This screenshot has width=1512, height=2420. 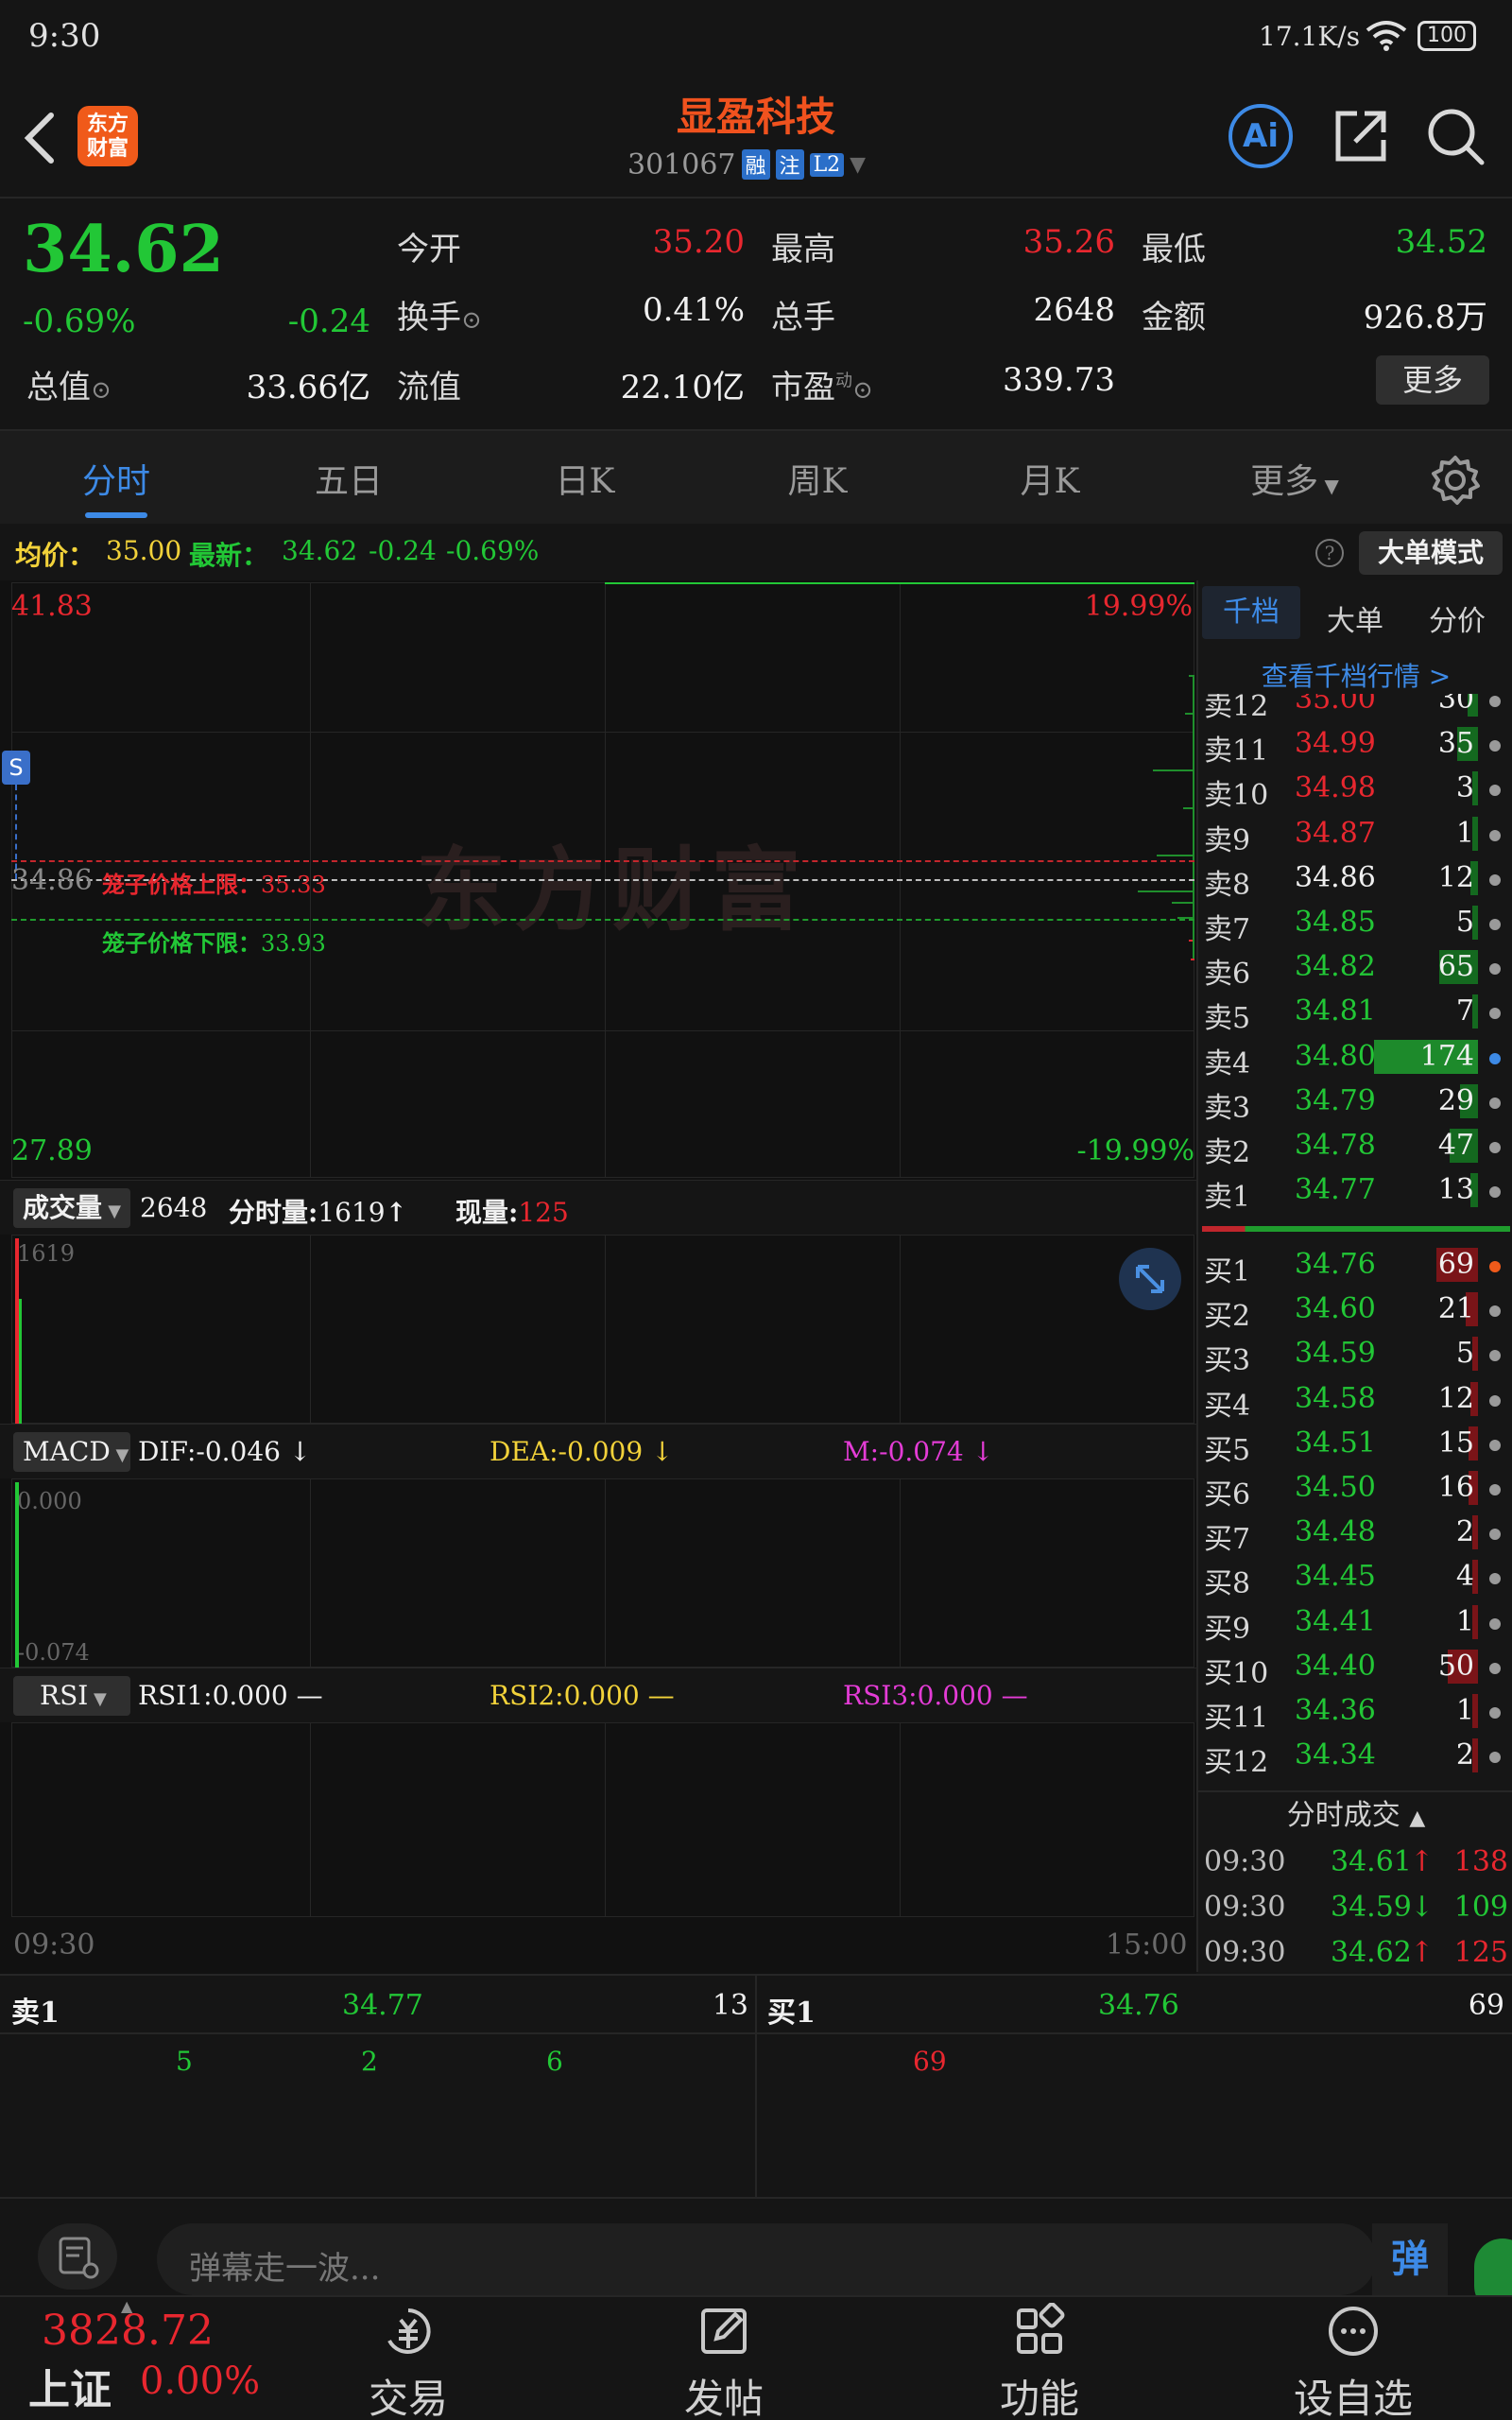 What do you see at coordinates (602, 1573) in the screenshot?
I see `macd-chart-frame` at bounding box center [602, 1573].